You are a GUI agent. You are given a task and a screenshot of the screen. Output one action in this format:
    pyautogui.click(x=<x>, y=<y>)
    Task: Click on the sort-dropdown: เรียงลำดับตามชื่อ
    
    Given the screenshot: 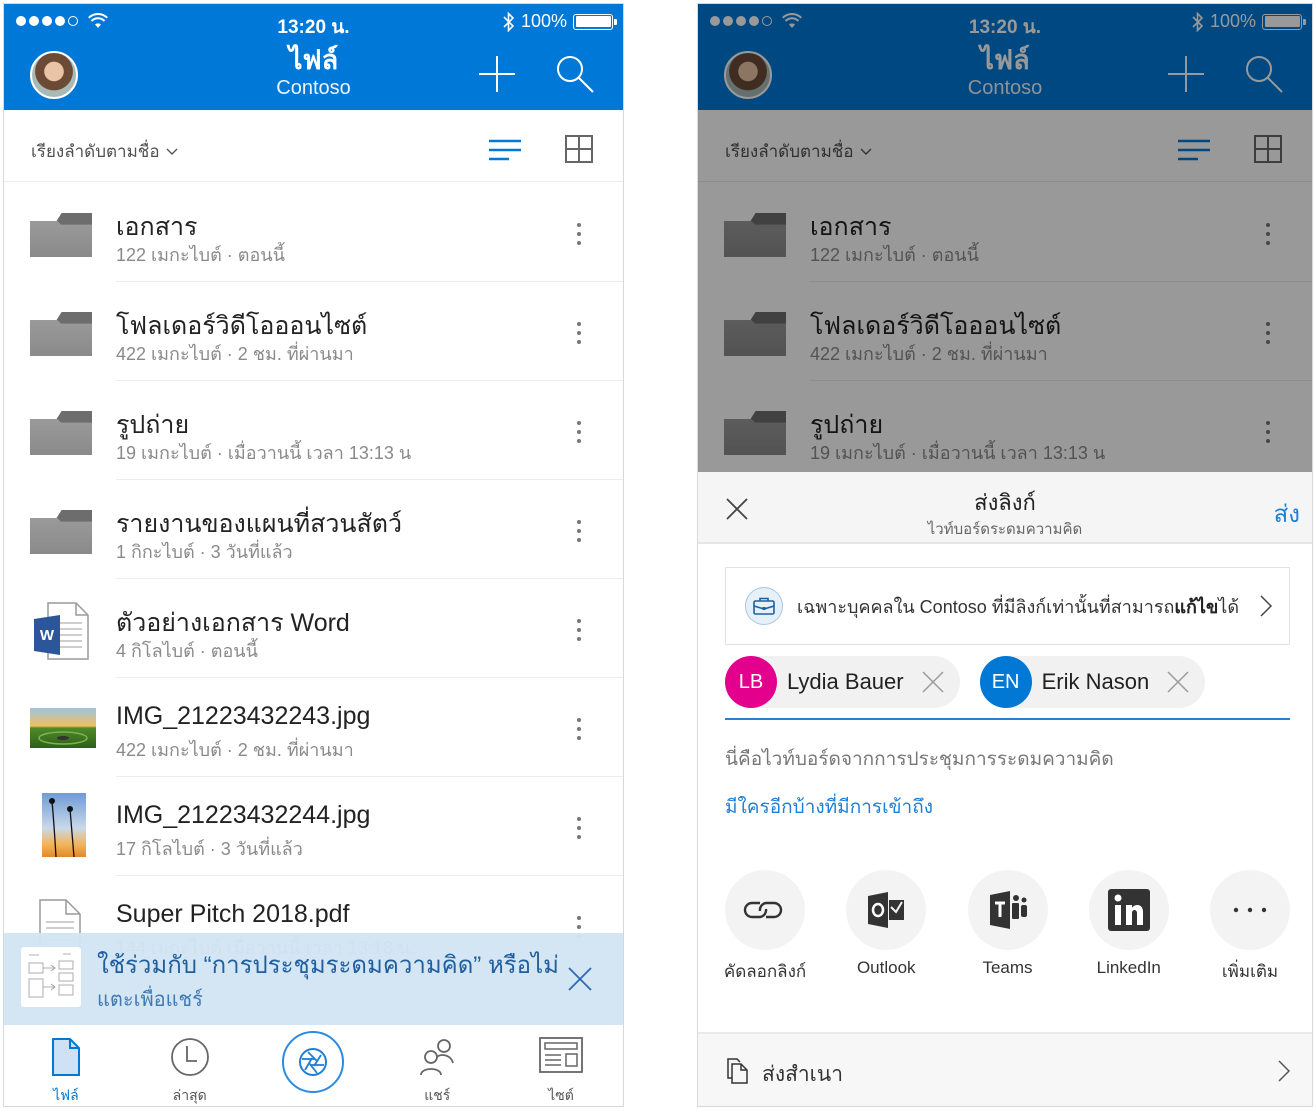 What is the action you would take?
    pyautogui.click(x=104, y=151)
    